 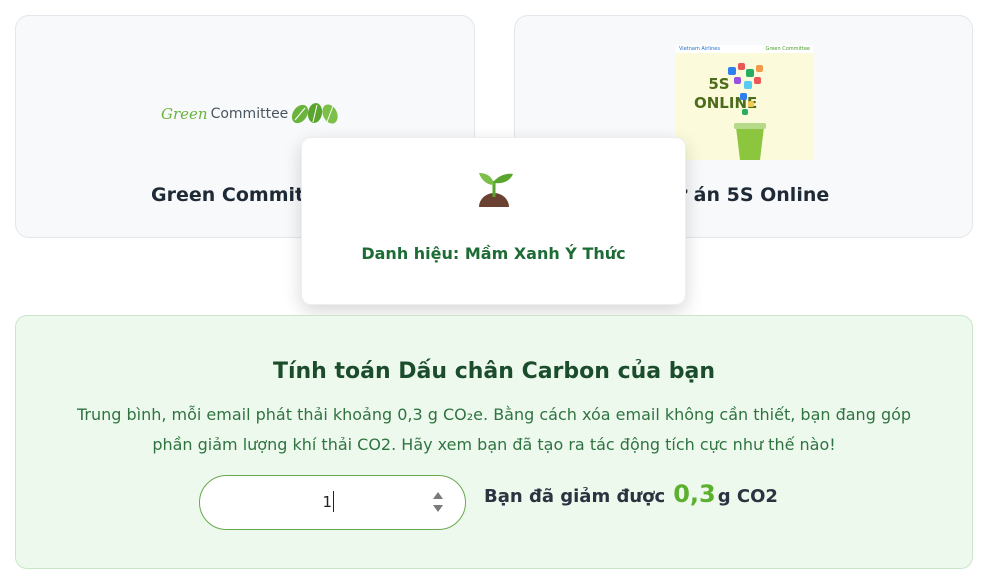 I want to click on popup-title: Danh hiệu: Mầm Xanh Ý Thức, so click(x=493, y=253).